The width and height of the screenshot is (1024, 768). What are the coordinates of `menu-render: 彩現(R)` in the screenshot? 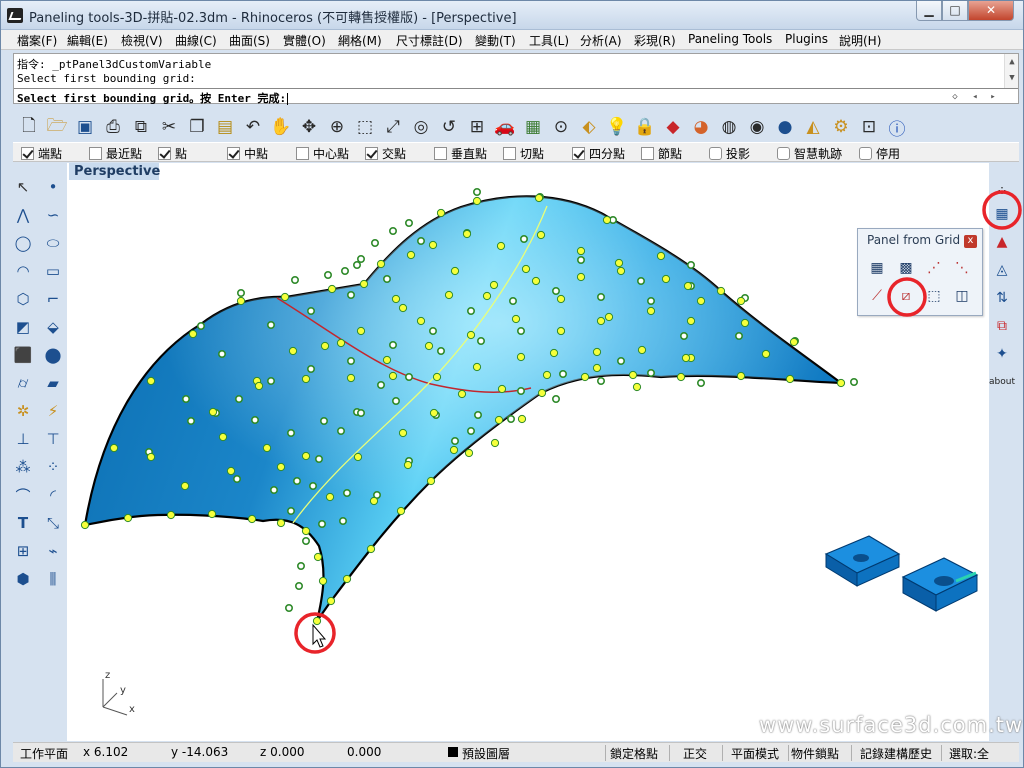 It's located at (655, 40).